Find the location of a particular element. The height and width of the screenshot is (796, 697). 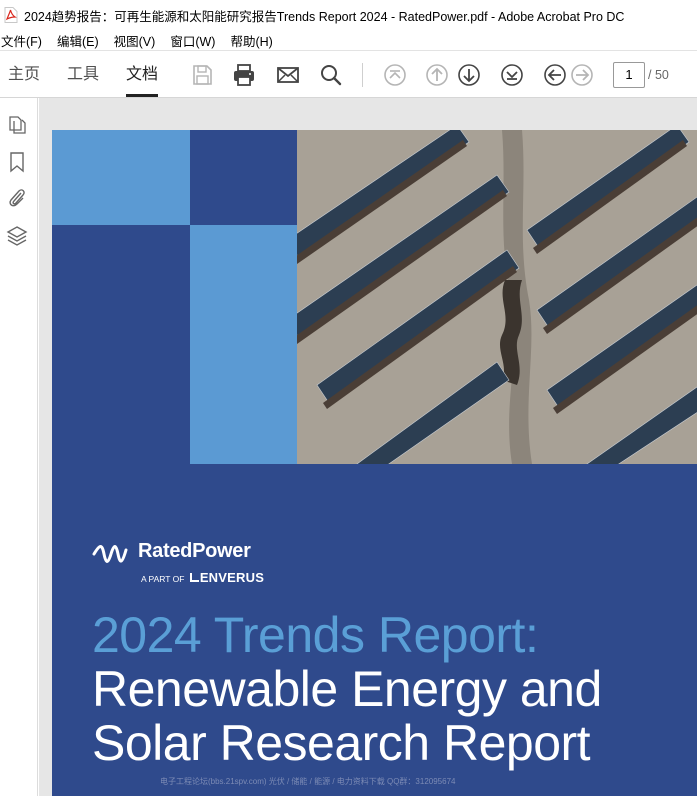

toolbar-separator is located at coordinates (362, 75).